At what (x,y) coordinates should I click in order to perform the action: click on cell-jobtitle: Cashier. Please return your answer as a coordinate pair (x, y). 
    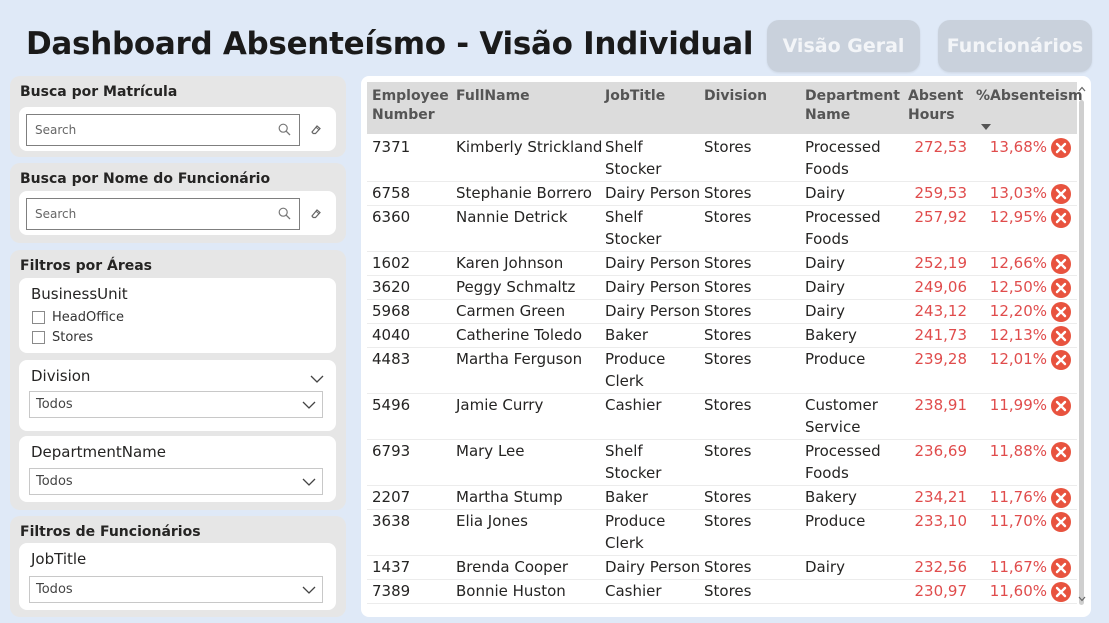
    Looking at the image, I should click on (633, 405).